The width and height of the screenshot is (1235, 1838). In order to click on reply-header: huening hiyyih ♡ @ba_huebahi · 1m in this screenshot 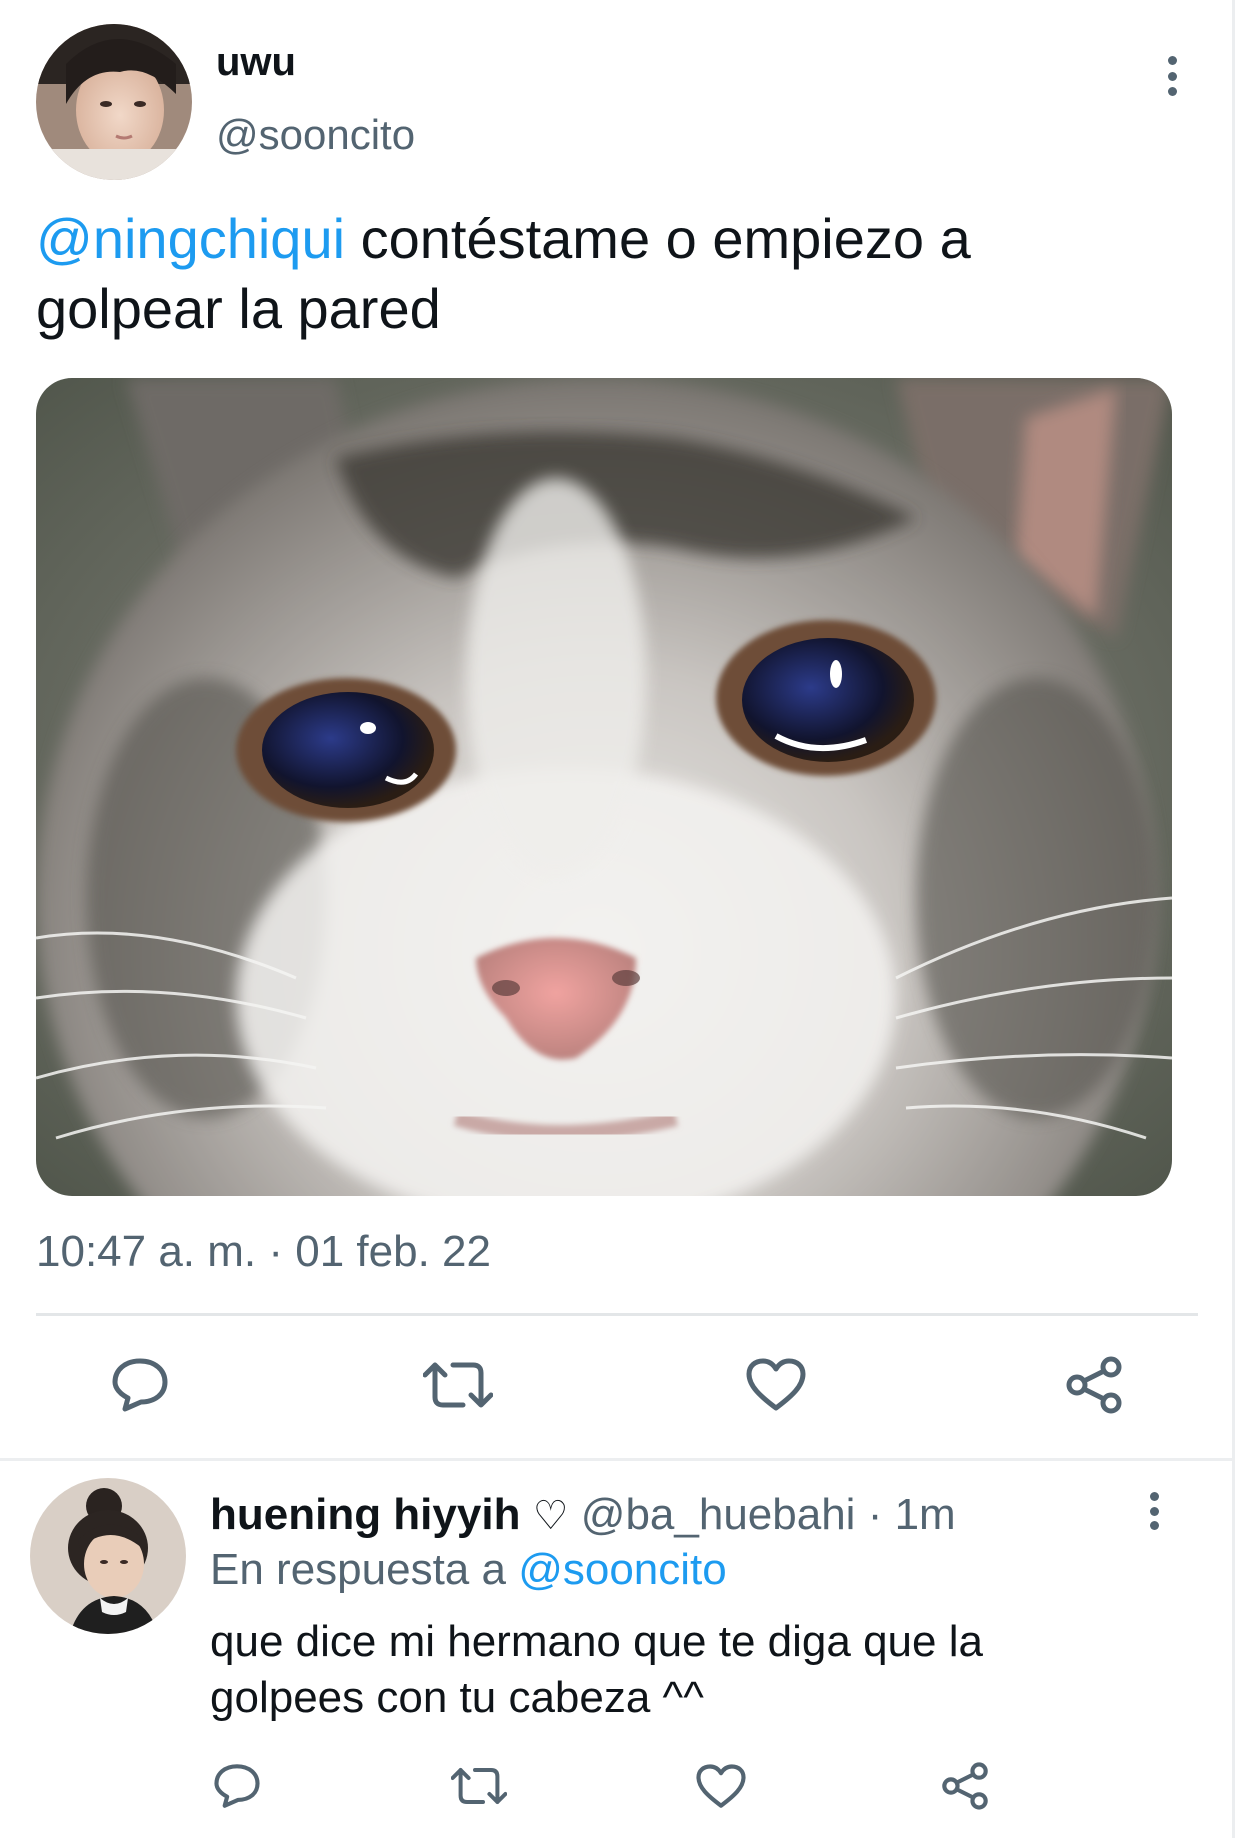, I will do `click(583, 1515)`.